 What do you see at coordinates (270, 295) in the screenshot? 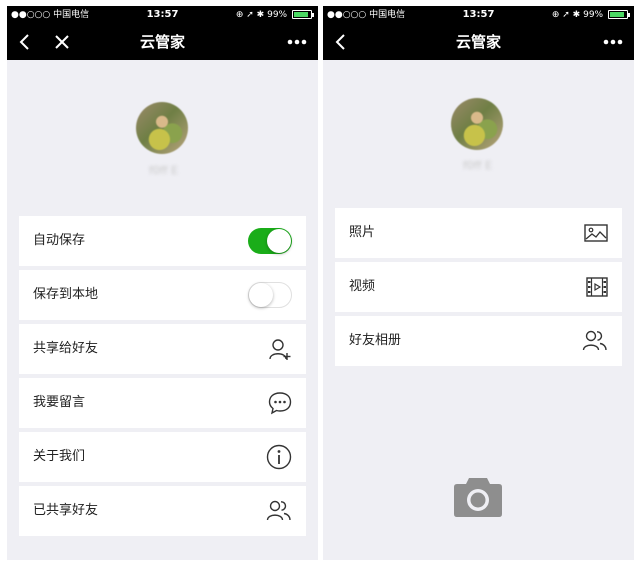
I see `save-local-toggle` at bounding box center [270, 295].